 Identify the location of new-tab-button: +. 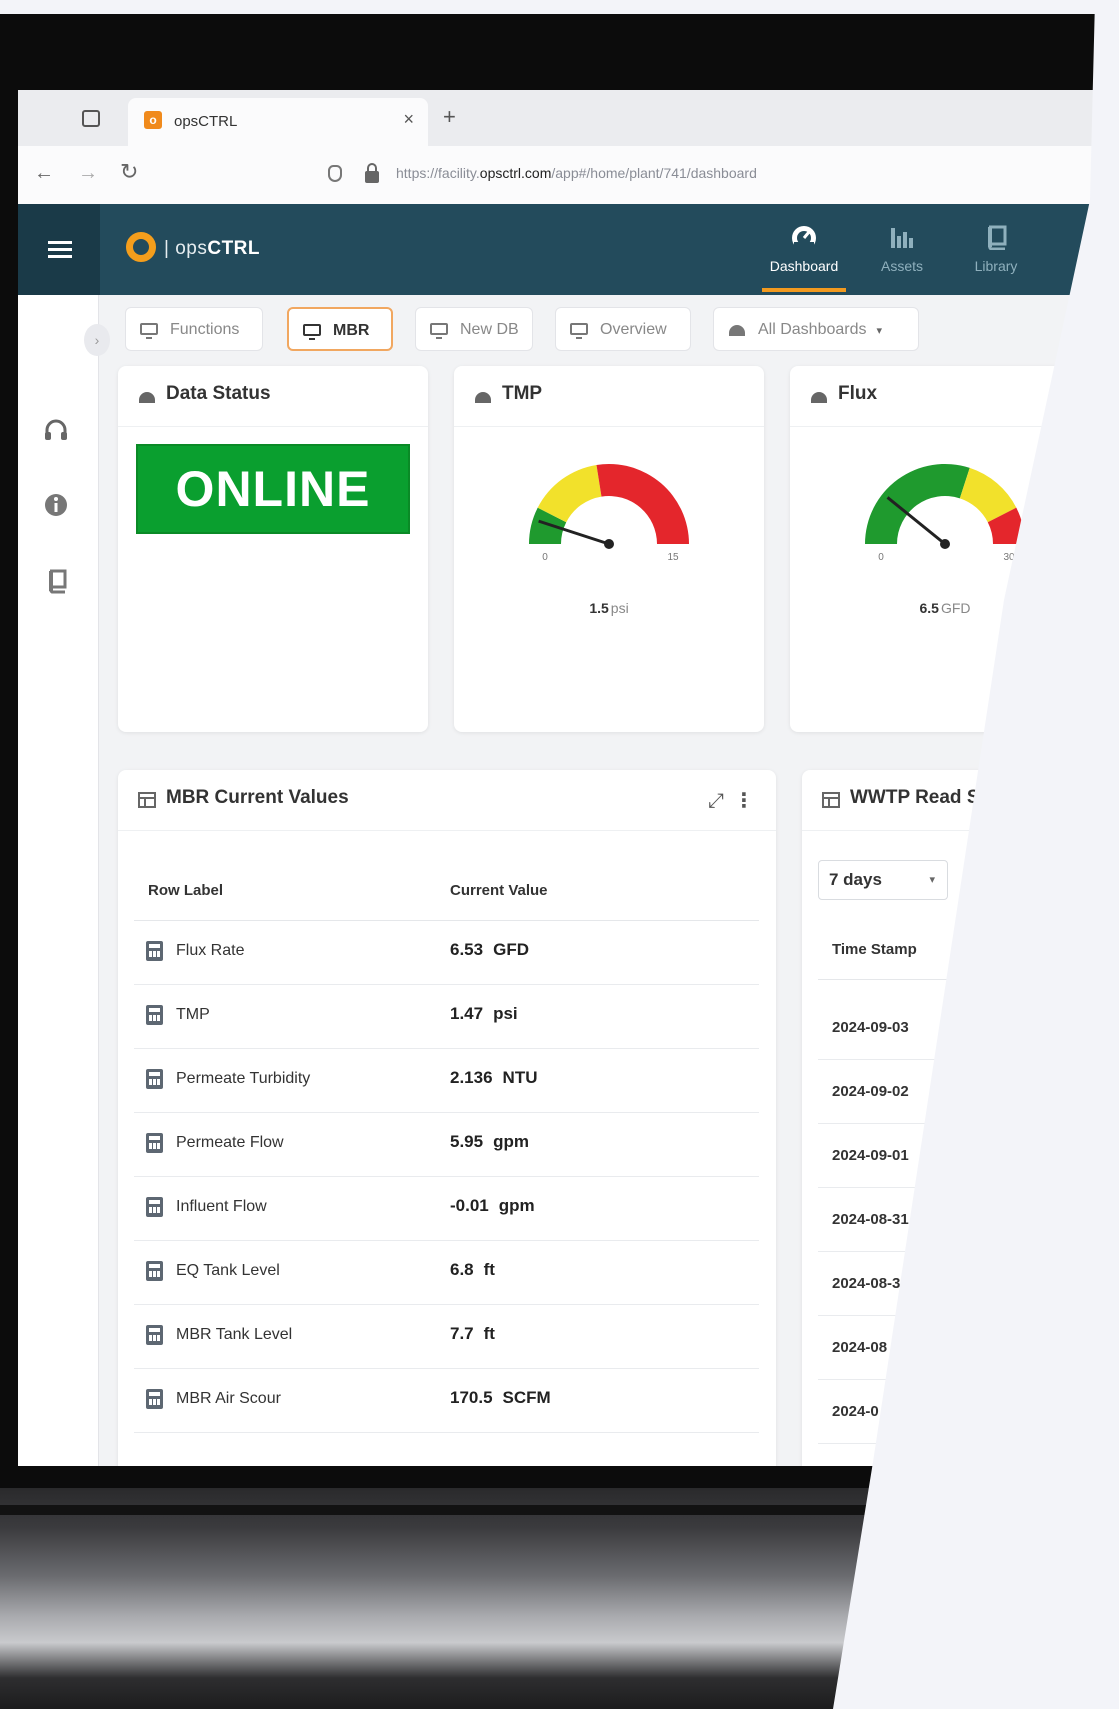
(449, 117).